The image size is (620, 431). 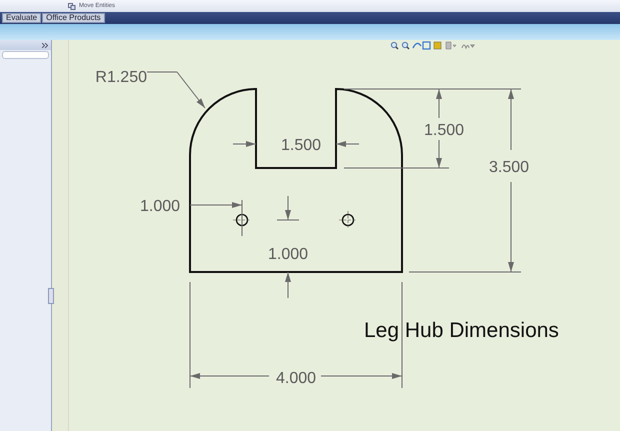 What do you see at coordinates (468, 46) in the screenshot?
I see `view-settings-icon` at bounding box center [468, 46].